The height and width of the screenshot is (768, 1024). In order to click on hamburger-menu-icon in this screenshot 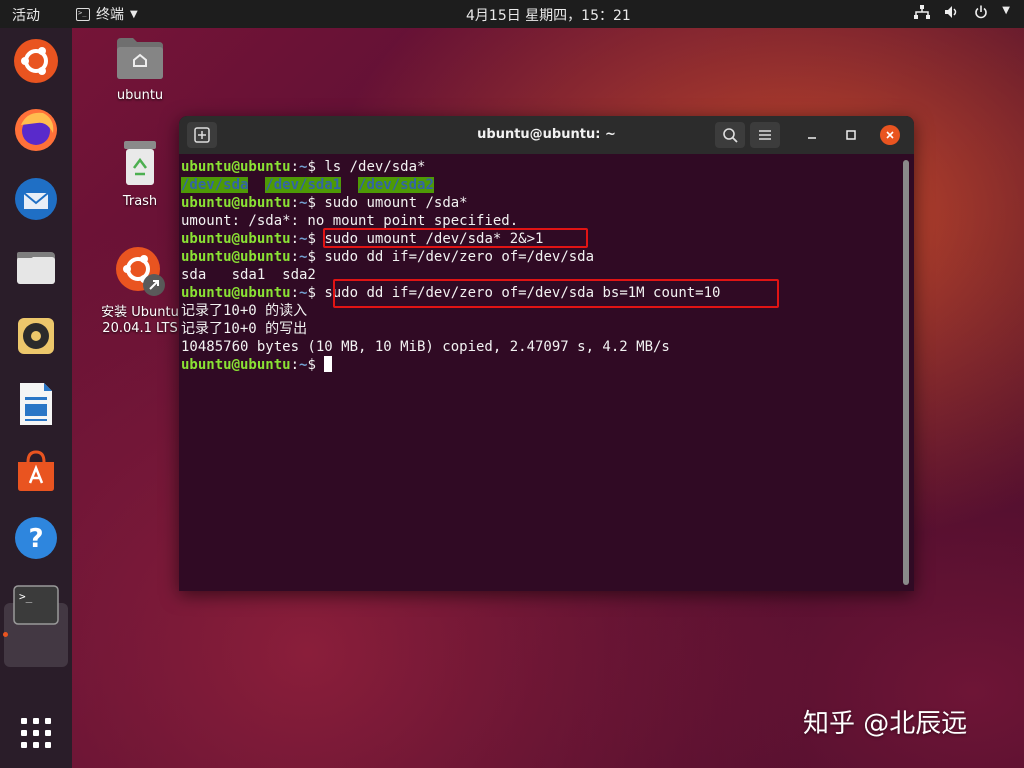, I will do `click(765, 135)`.